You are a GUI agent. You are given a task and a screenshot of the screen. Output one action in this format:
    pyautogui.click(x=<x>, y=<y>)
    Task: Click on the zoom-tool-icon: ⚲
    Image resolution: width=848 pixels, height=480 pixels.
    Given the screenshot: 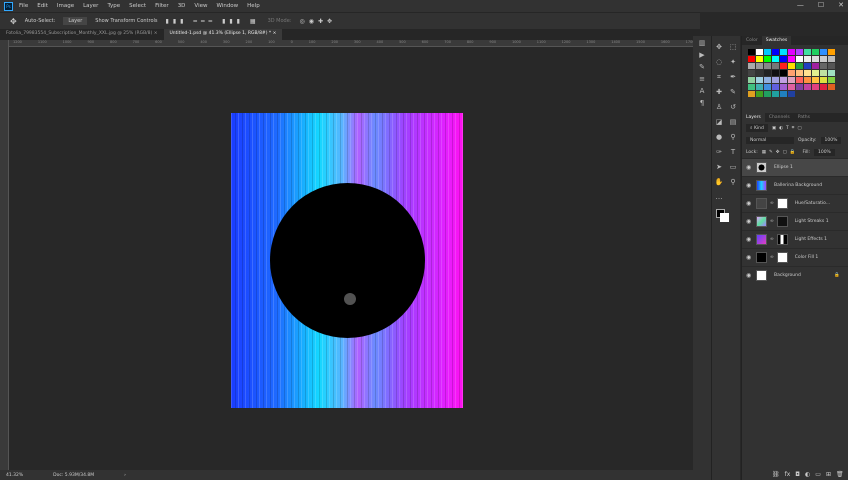 What is the action you would take?
    pyautogui.click(x=733, y=182)
    